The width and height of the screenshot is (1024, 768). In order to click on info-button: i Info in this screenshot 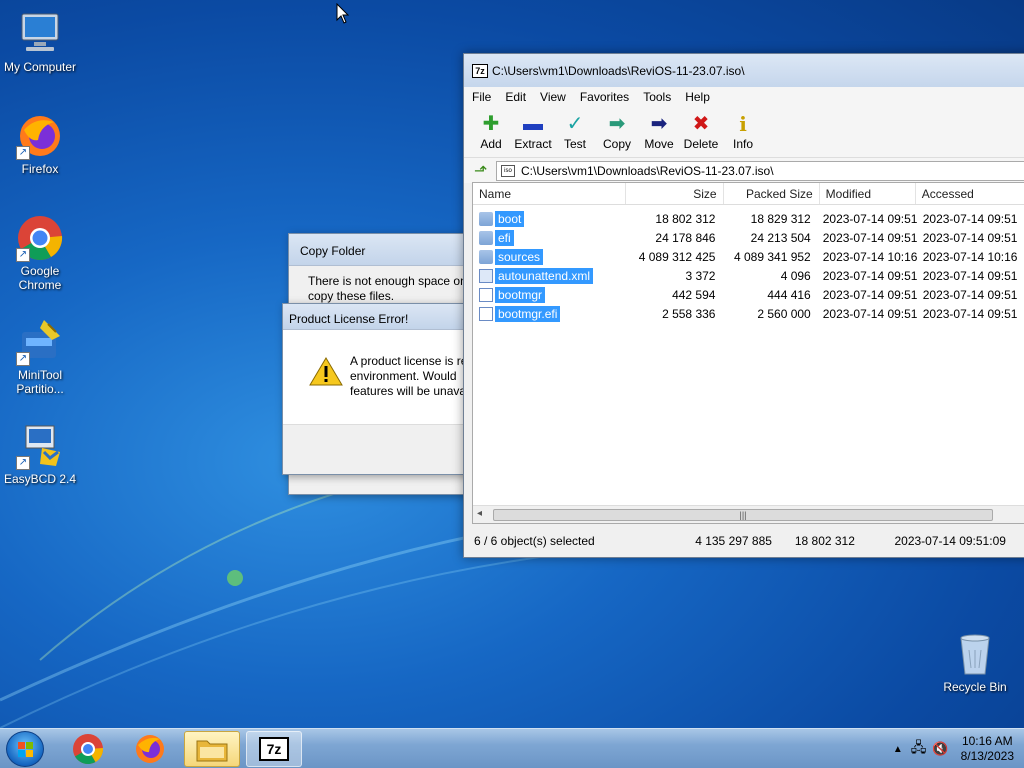, I will do `click(743, 134)`.